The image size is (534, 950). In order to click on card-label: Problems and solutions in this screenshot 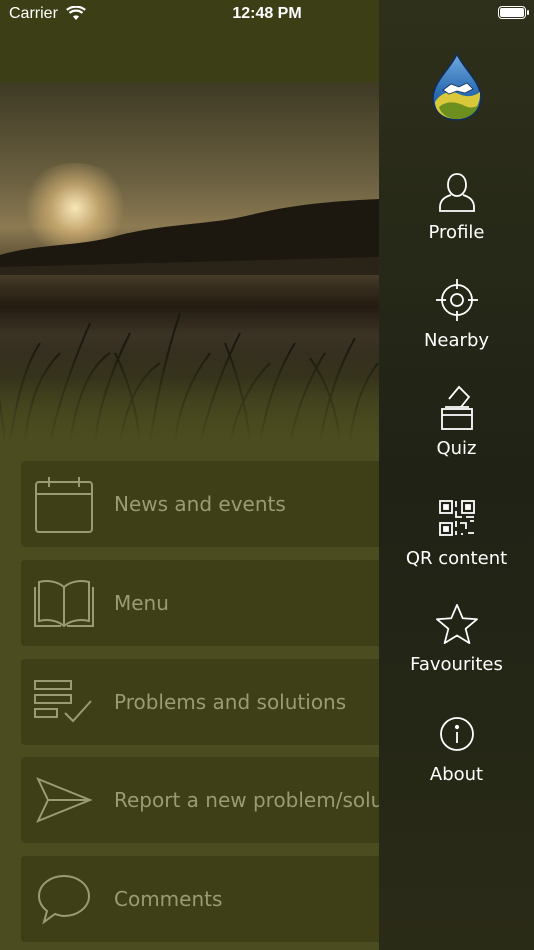, I will do `click(230, 702)`.